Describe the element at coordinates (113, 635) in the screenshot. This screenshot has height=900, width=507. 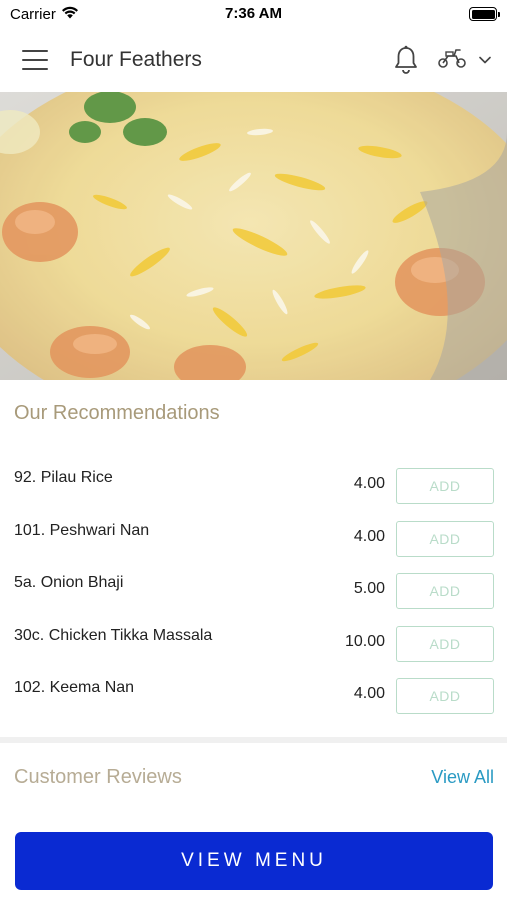
I see `item-name: 30c. Chicken Tikka Massala` at that location.